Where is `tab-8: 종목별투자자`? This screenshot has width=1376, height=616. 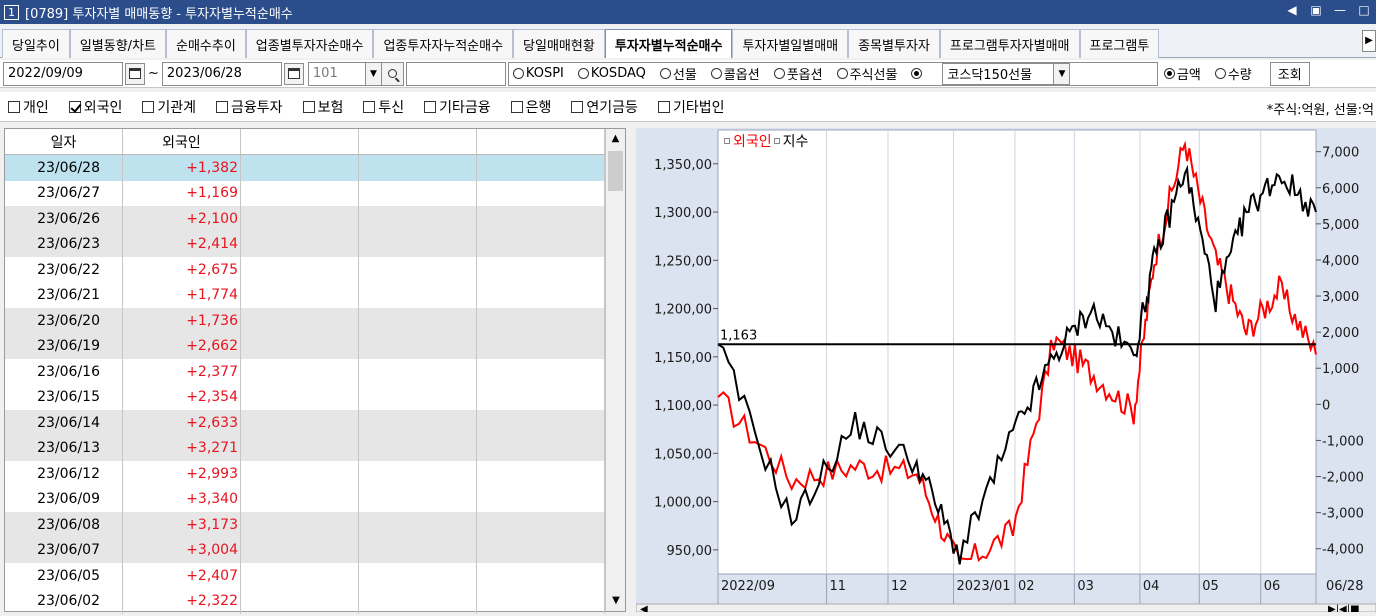
tab-8: 종목별투자자 is located at coordinates (894, 43).